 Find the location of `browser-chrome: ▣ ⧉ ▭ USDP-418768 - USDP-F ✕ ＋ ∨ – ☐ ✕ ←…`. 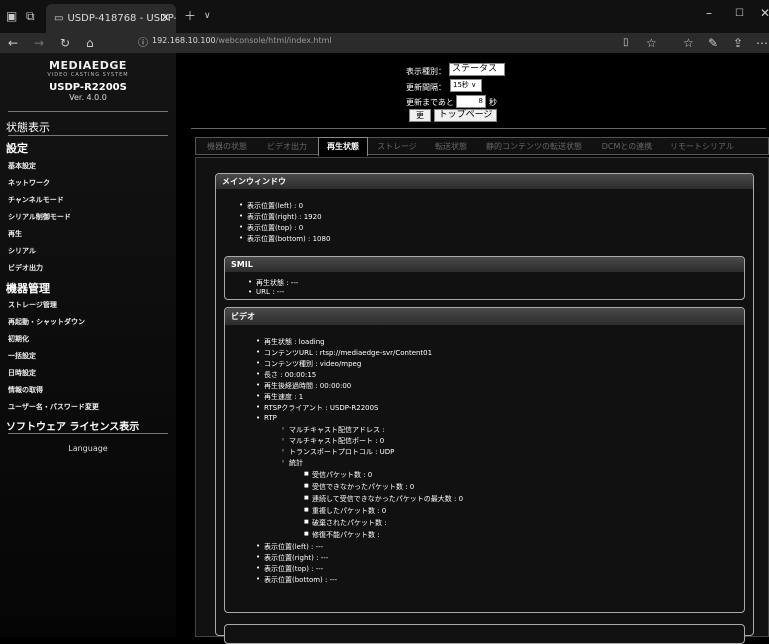

browser-chrome: ▣ ⧉ ▭ USDP-418768 - USDP-F ✕ ＋ ∨ – ☐ ✕ ←… is located at coordinates (384, 26).